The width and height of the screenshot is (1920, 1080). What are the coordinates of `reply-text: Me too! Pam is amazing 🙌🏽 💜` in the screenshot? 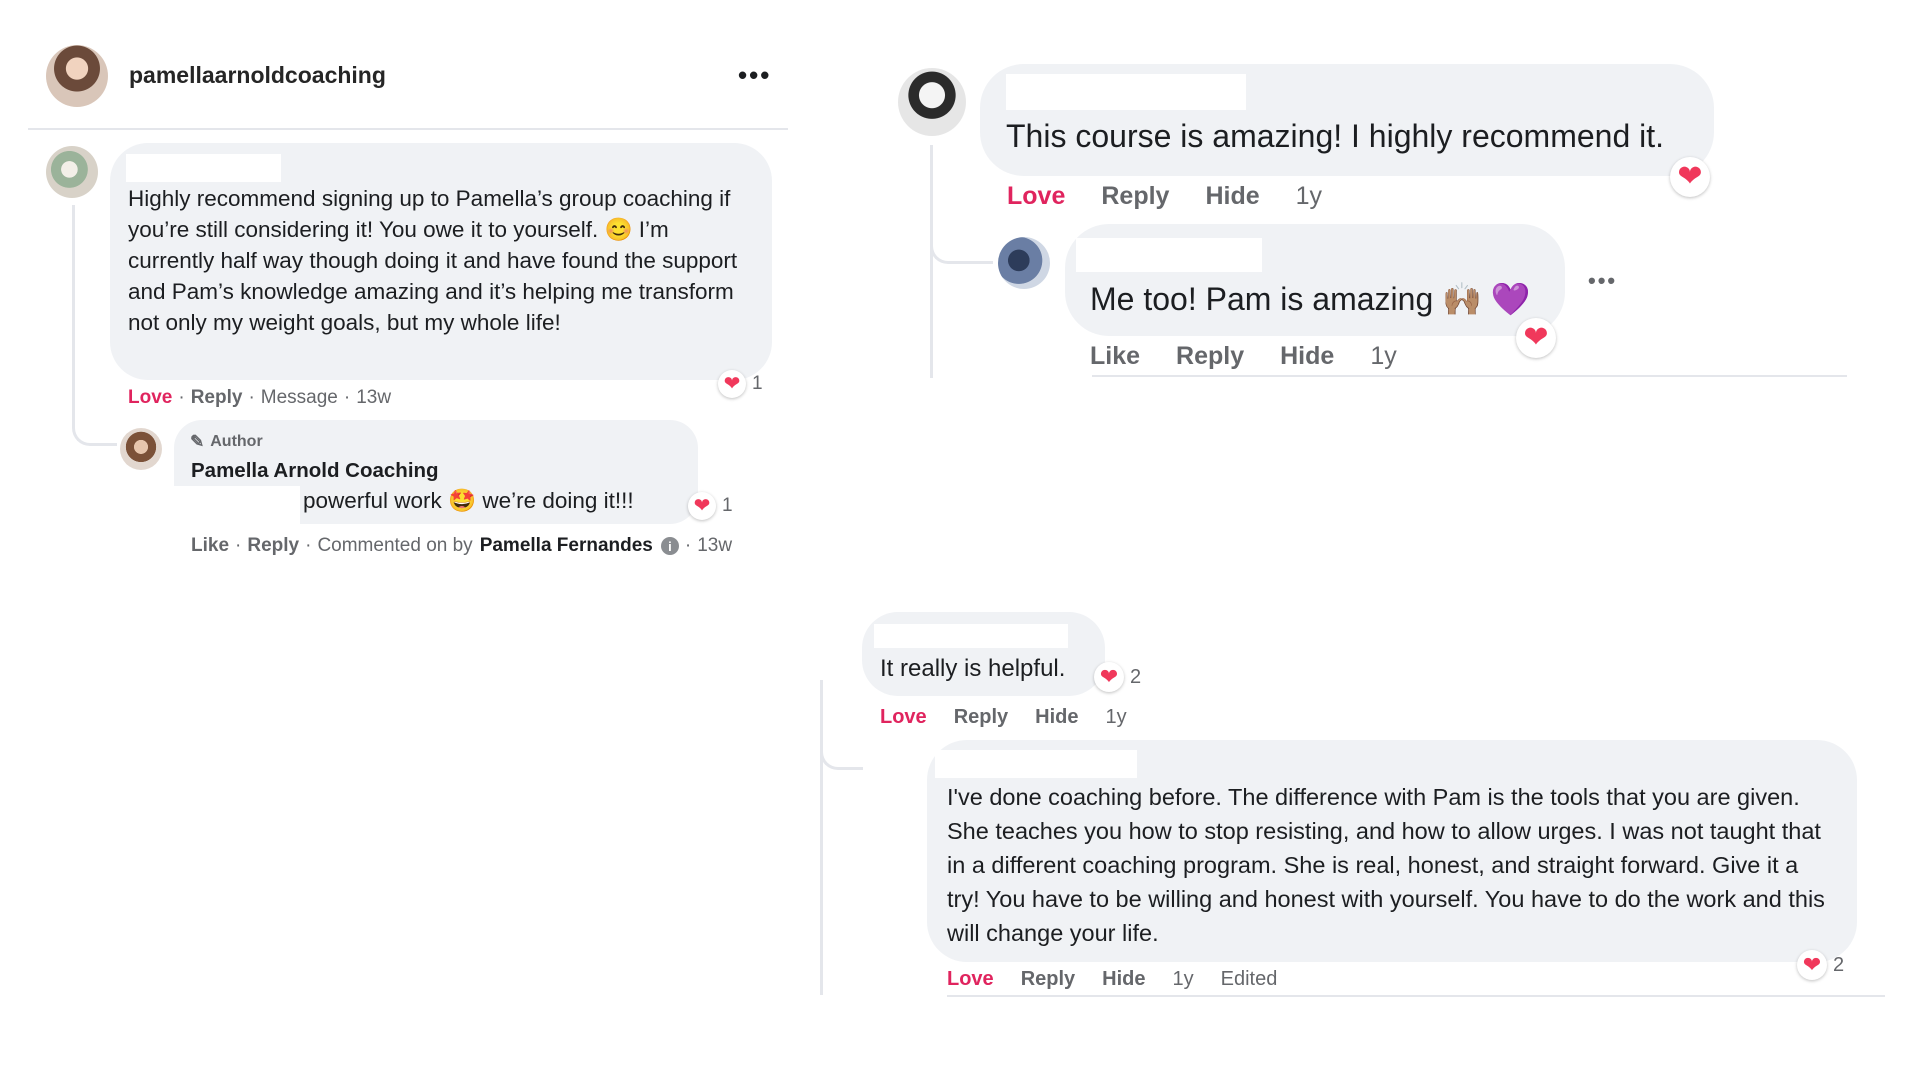 It's located at (1310, 299).